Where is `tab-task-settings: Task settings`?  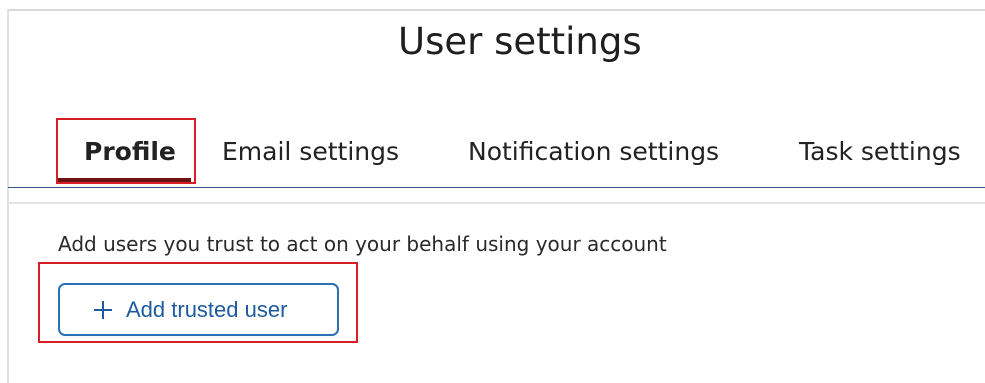
tab-task-settings: Task settings is located at coordinates (880, 152).